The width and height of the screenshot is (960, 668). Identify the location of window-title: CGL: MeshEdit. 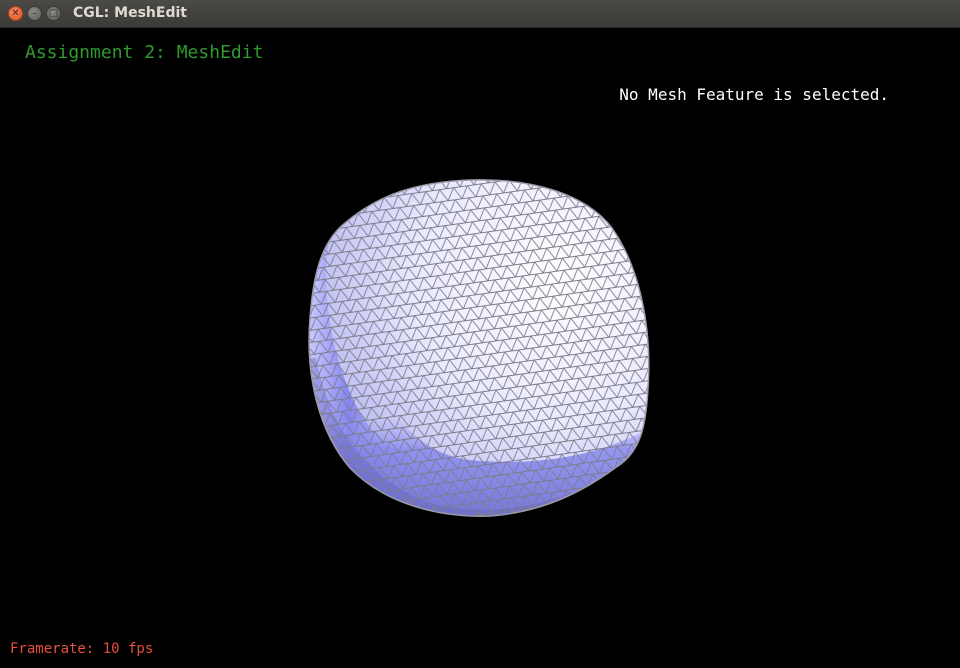
(130, 13).